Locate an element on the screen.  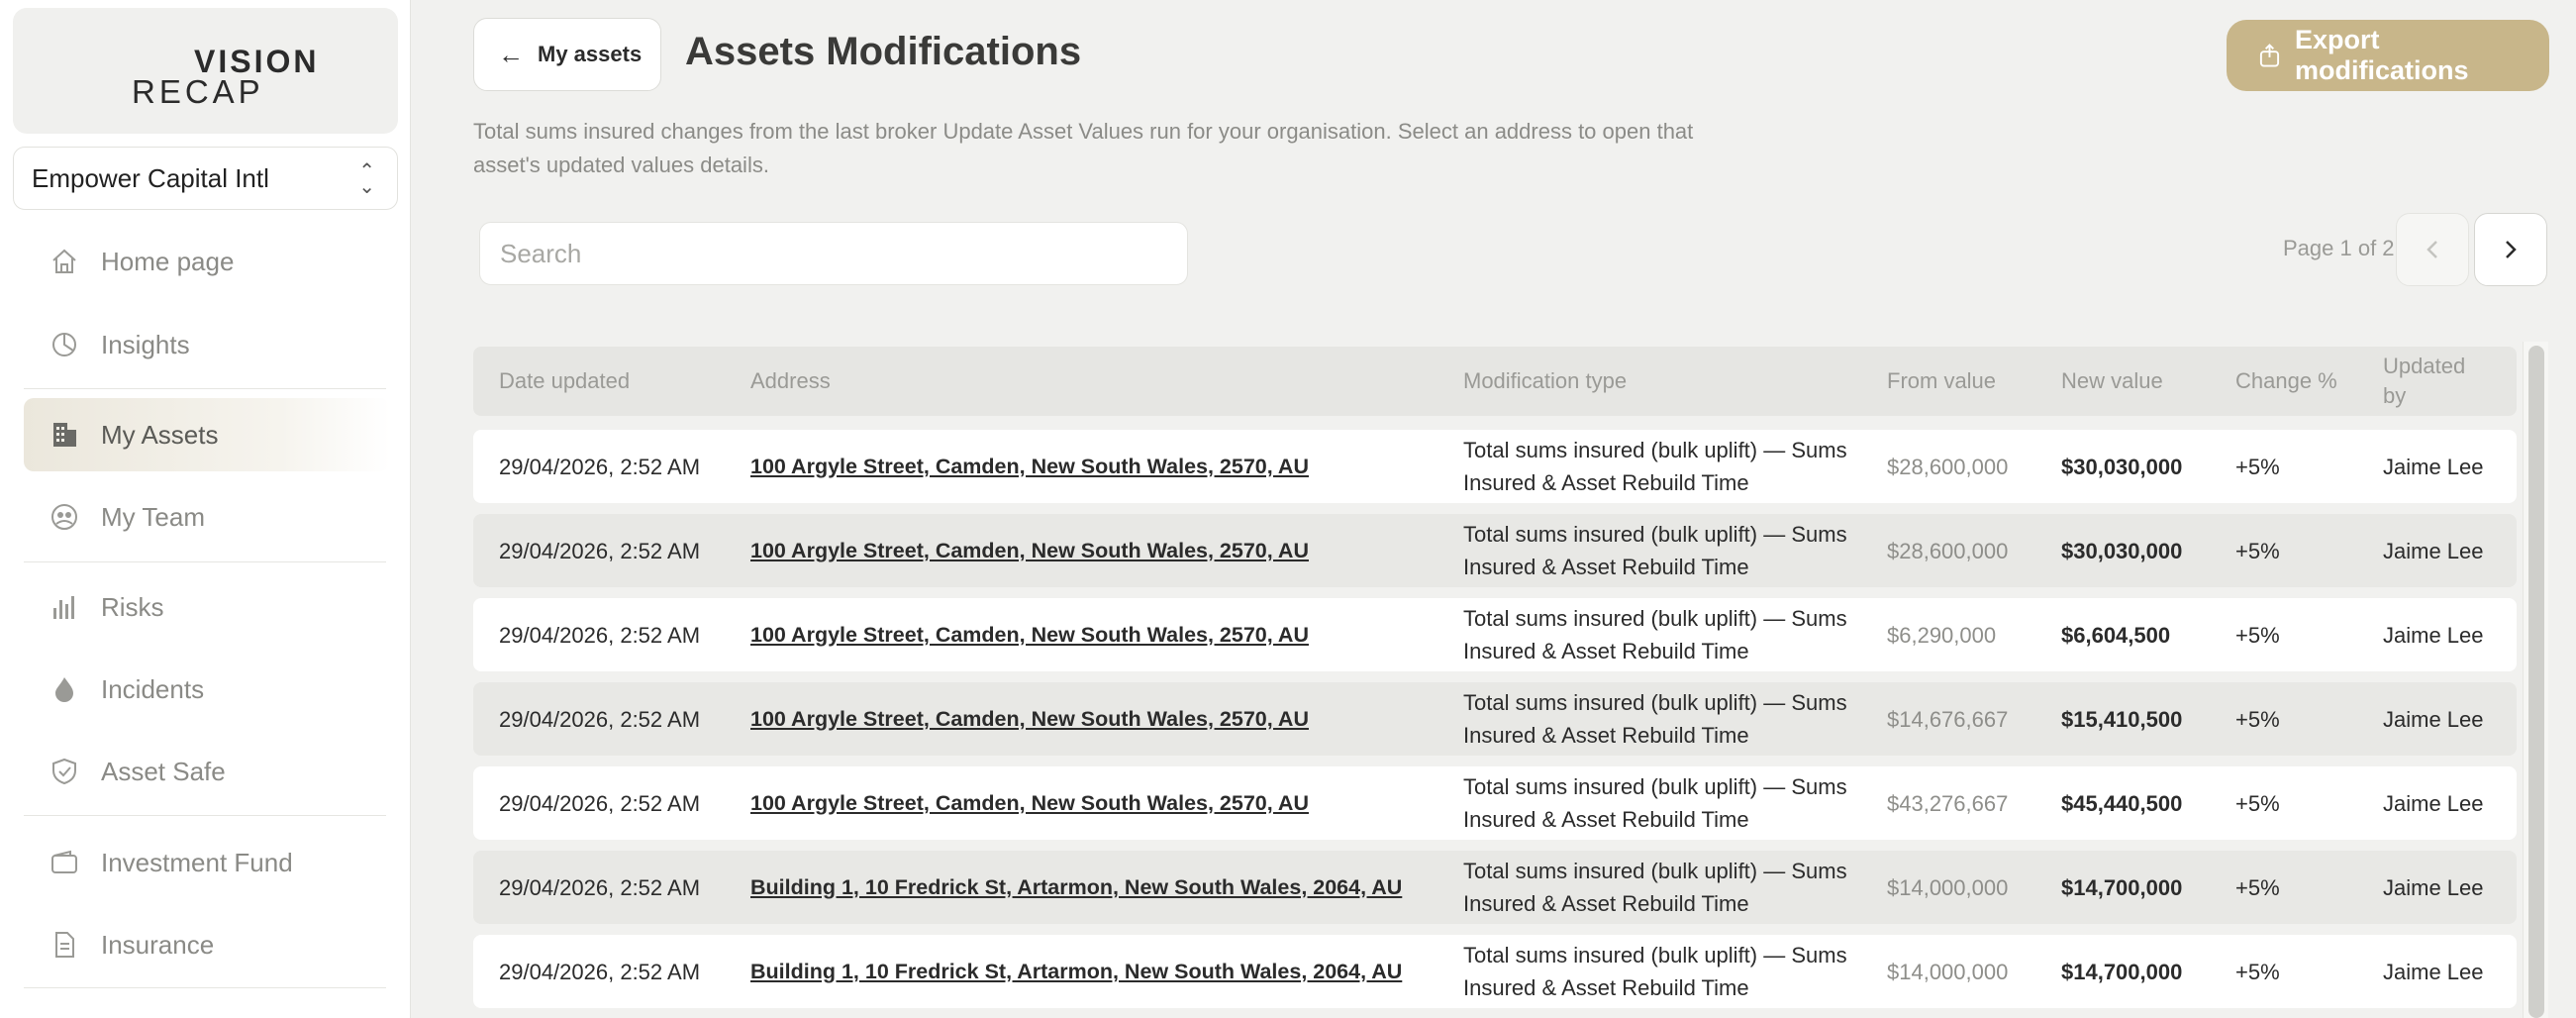
sidebar-item-insurance: Insurance is located at coordinates (207, 945).